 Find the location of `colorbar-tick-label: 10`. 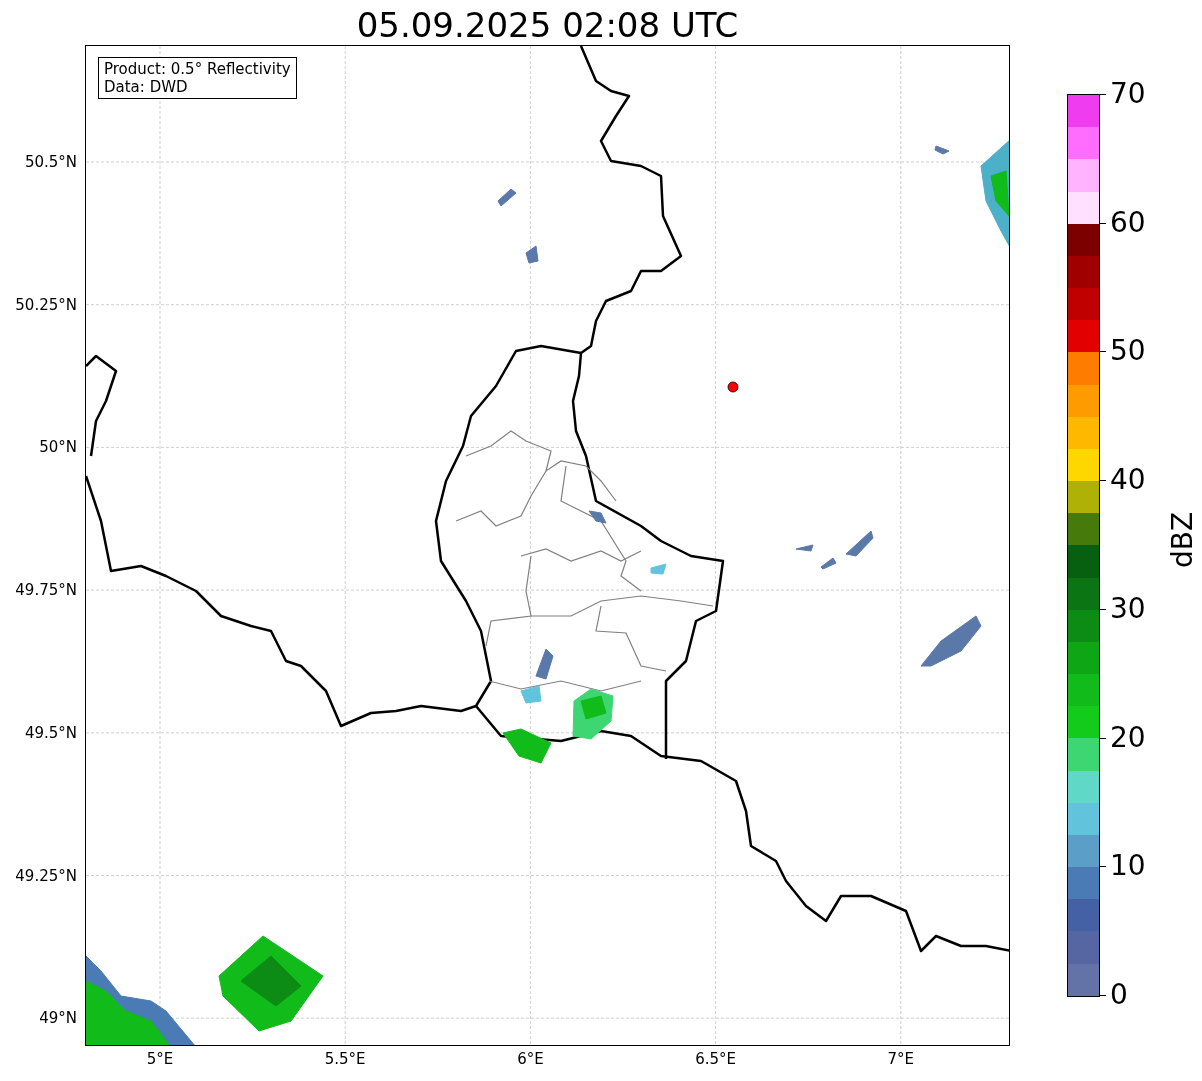

colorbar-tick-label: 10 is located at coordinates (1128, 866).